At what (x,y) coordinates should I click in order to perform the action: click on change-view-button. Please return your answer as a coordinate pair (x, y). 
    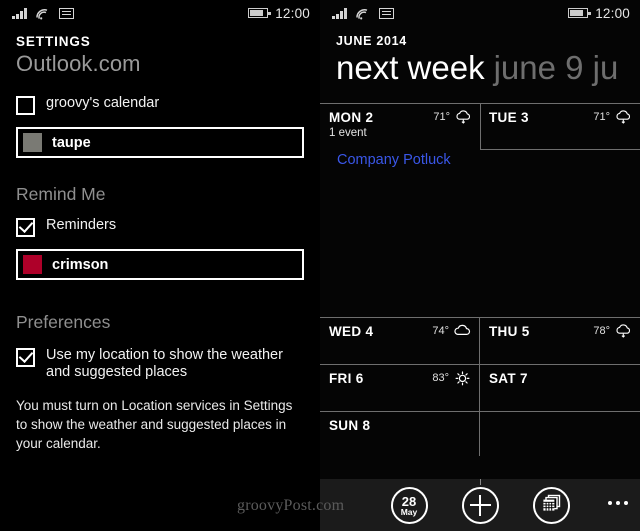
    Looking at the image, I should click on (551, 505).